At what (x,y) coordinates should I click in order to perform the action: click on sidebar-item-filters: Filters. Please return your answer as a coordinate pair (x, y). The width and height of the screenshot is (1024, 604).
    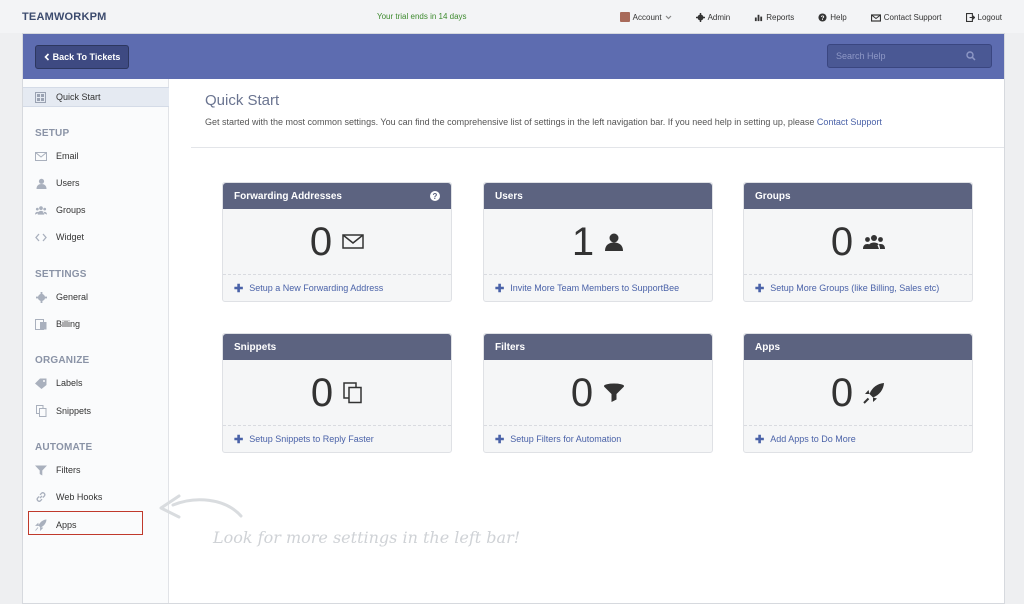
    Looking at the image, I should click on (95, 470).